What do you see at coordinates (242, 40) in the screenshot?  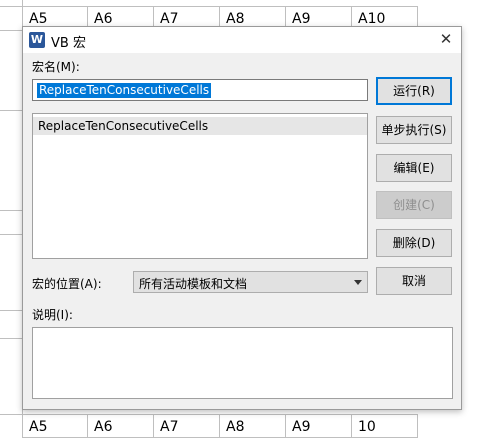 I see `dialog-titlebar: W VB 宏 ✕` at bounding box center [242, 40].